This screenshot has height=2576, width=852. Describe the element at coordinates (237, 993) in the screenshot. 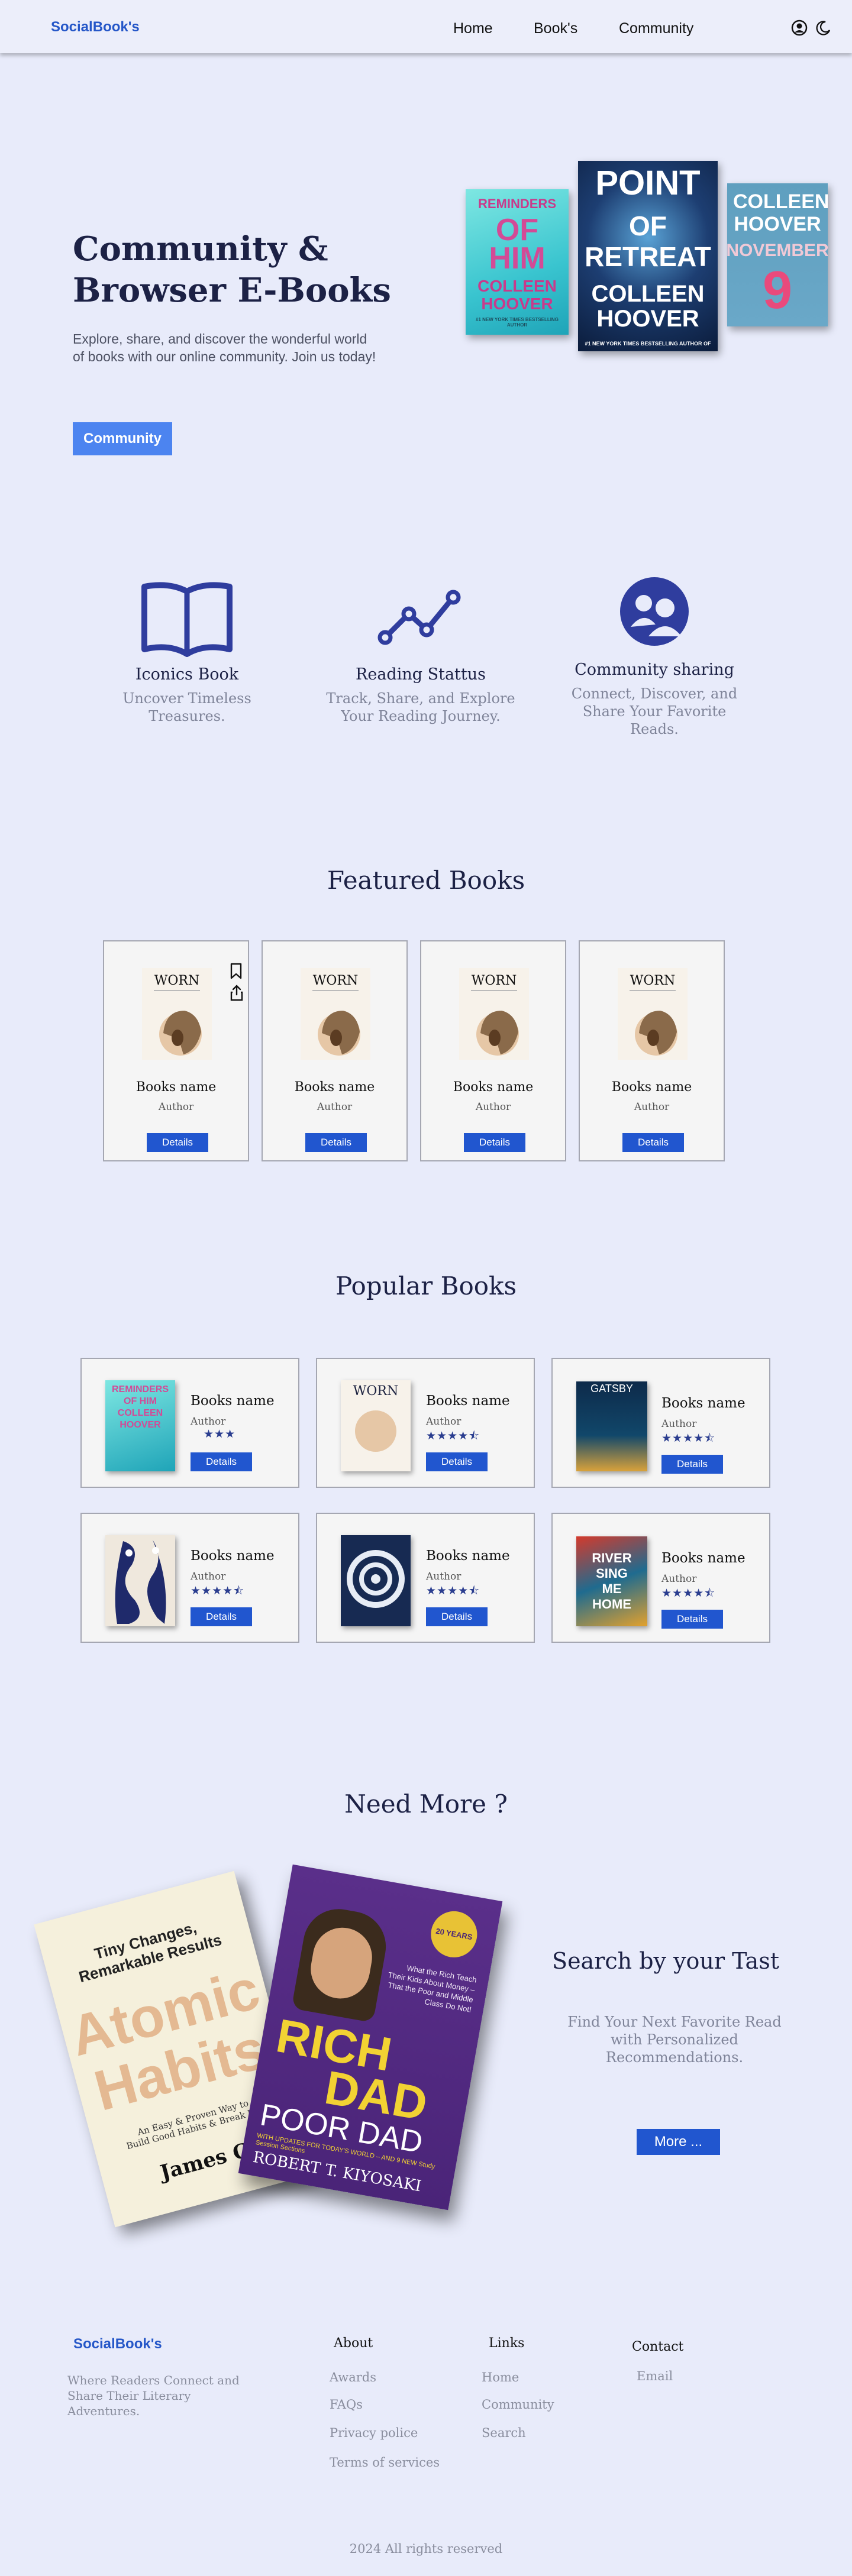

I see `share-icon` at that location.